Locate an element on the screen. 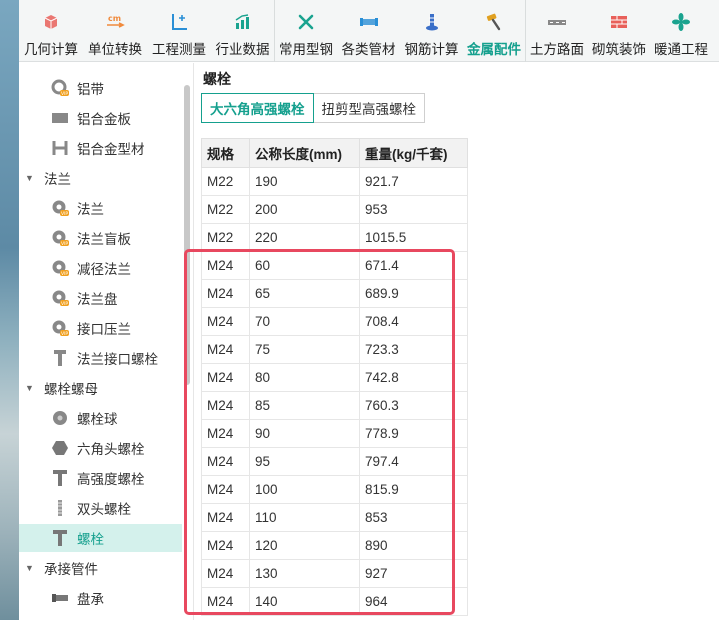  table-row: M24 120 890 is located at coordinates (334, 545).